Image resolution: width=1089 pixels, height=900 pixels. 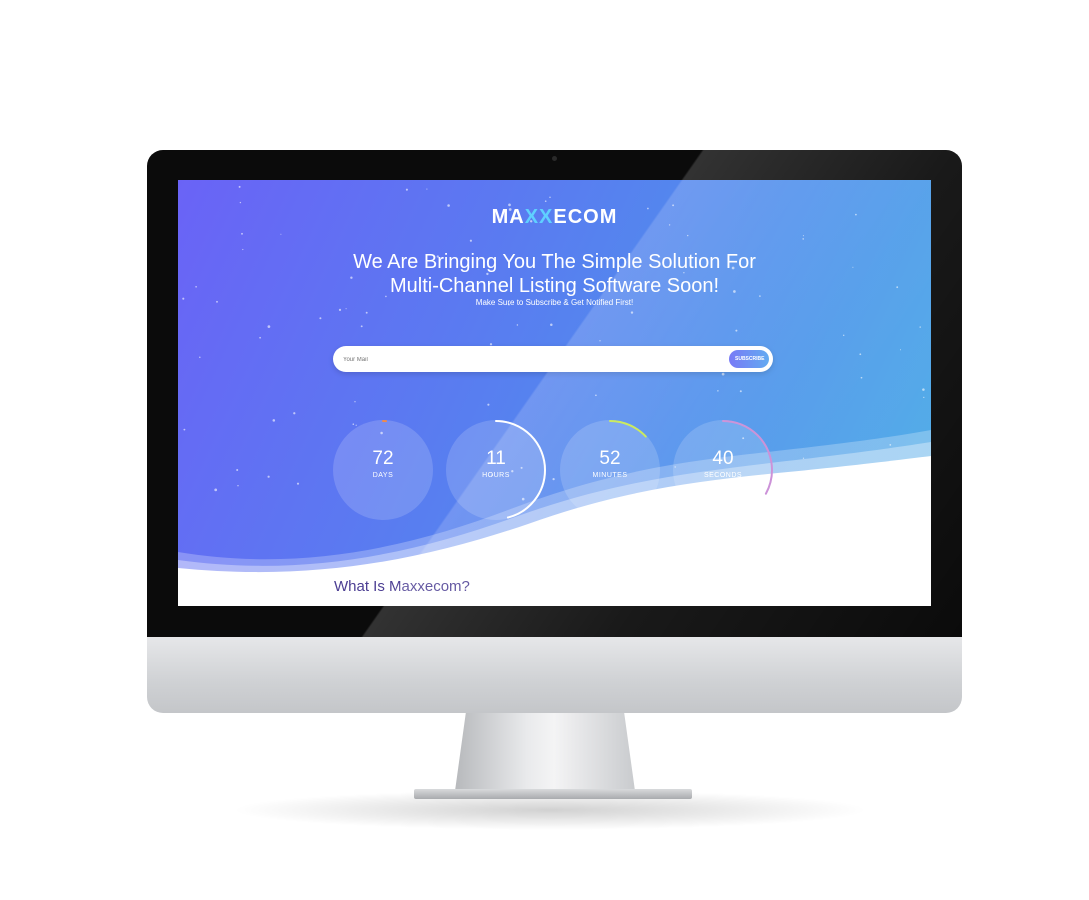 What do you see at coordinates (496, 458) in the screenshot?
I see `countdown-hours-value: 11` at bounding box center [496, 458].